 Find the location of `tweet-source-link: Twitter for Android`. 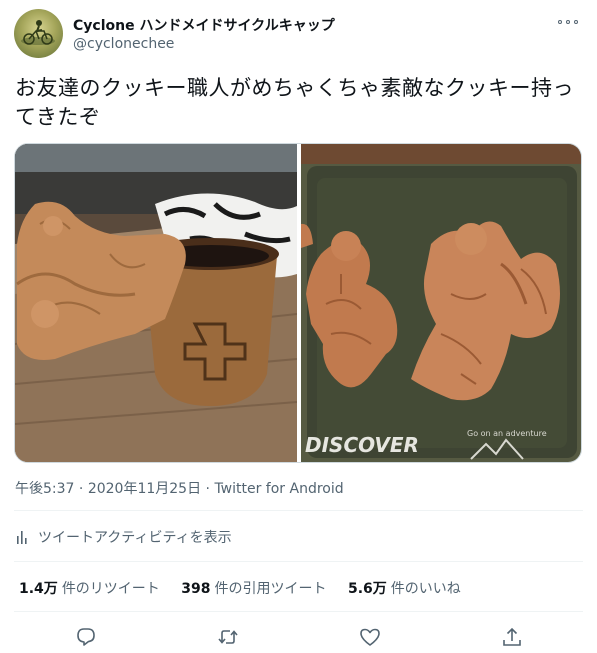

tweet-source-link: Twitter for Android is located at coordinates (278, 489).